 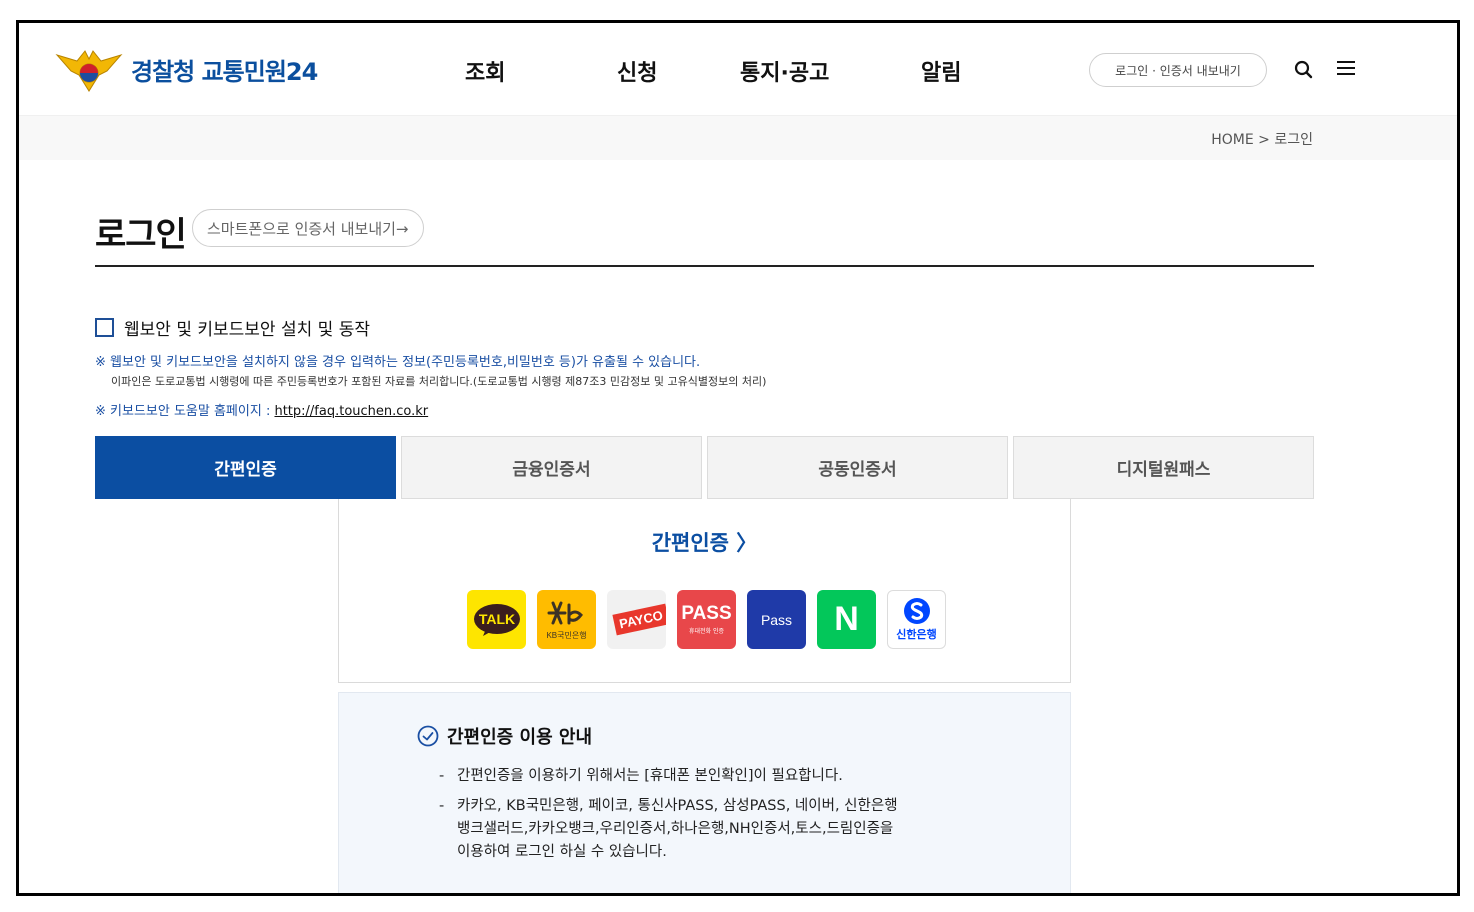 What do you see at coordinates (141, 235) in the screenshot?
I see `page-title: 로그인` at bounding box center [141, 235].